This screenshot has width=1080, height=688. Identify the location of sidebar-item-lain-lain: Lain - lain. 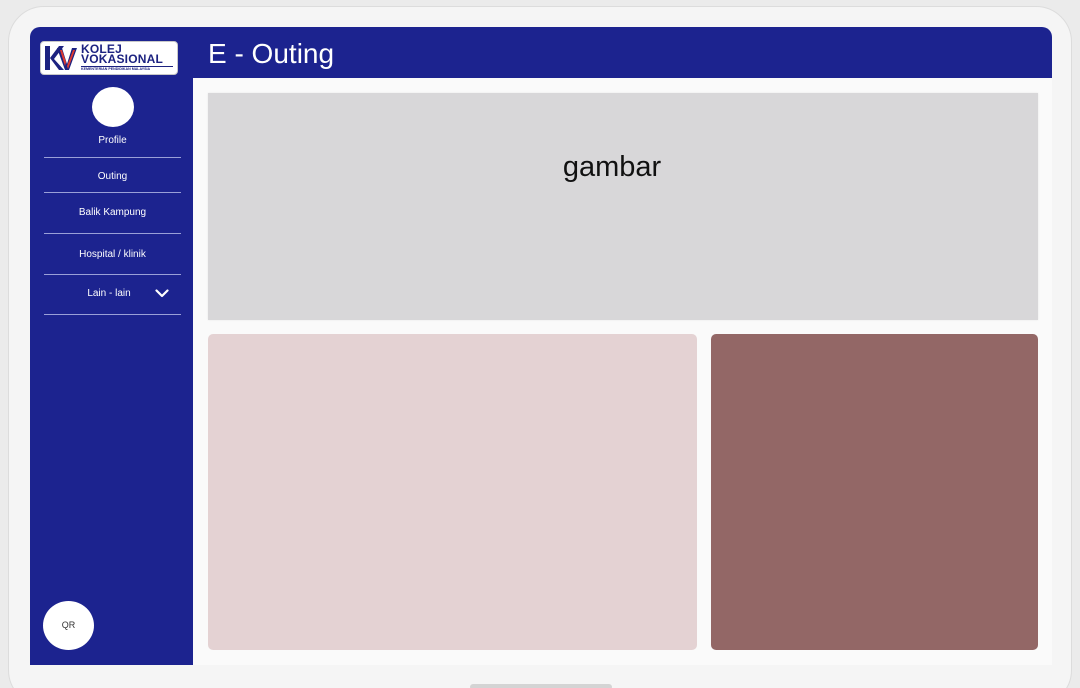
(112, 295).